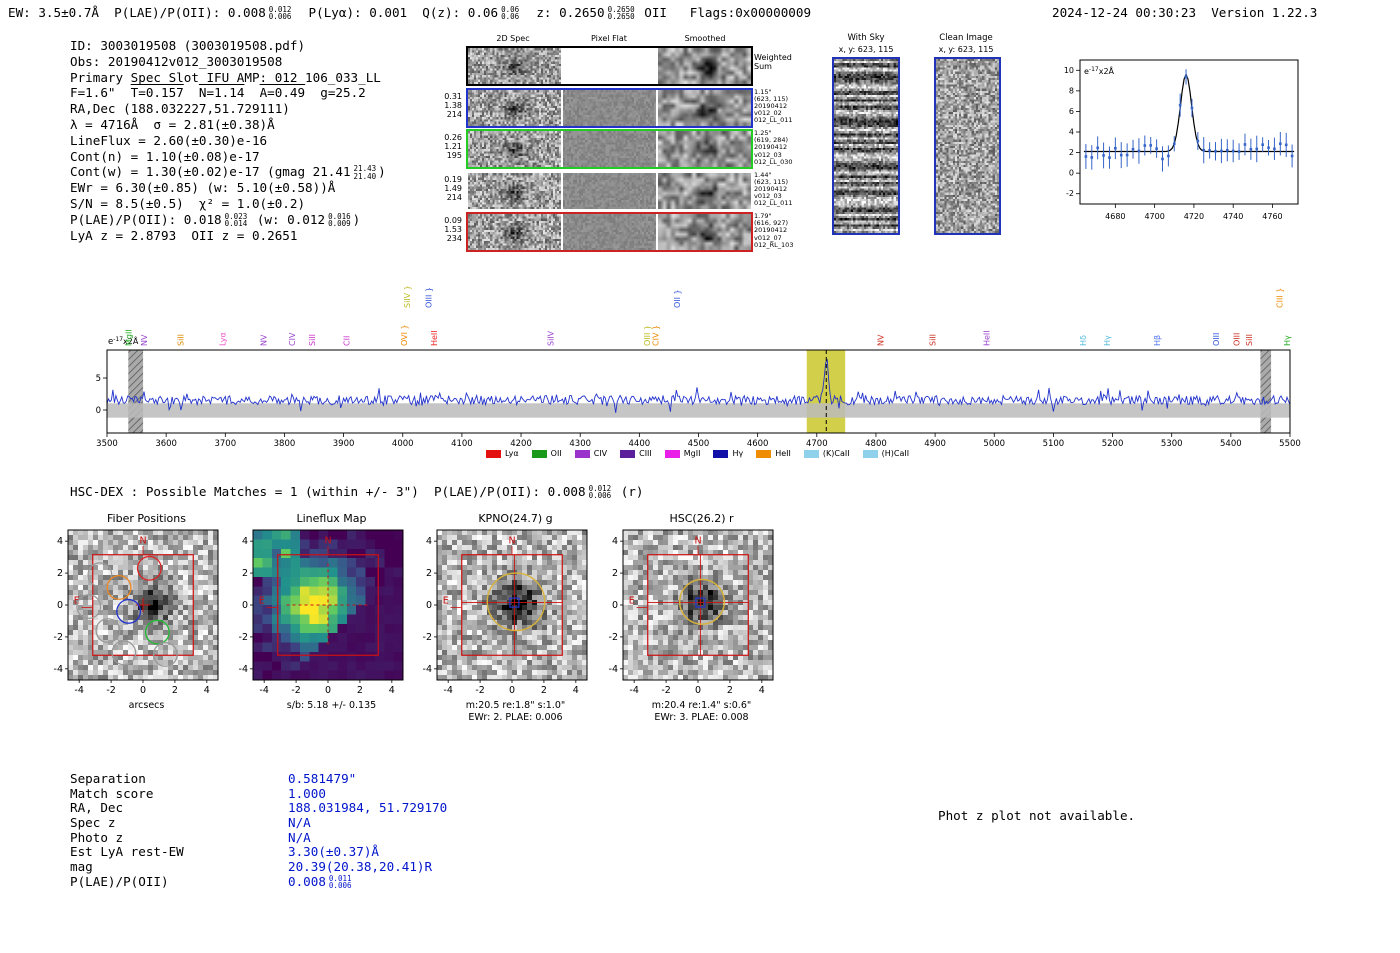 This screenshot has height=953, width=1400. Describe the element at coordinates (1249, 340) in the screenshot. I see `emission-line-label: SiII` at that location.